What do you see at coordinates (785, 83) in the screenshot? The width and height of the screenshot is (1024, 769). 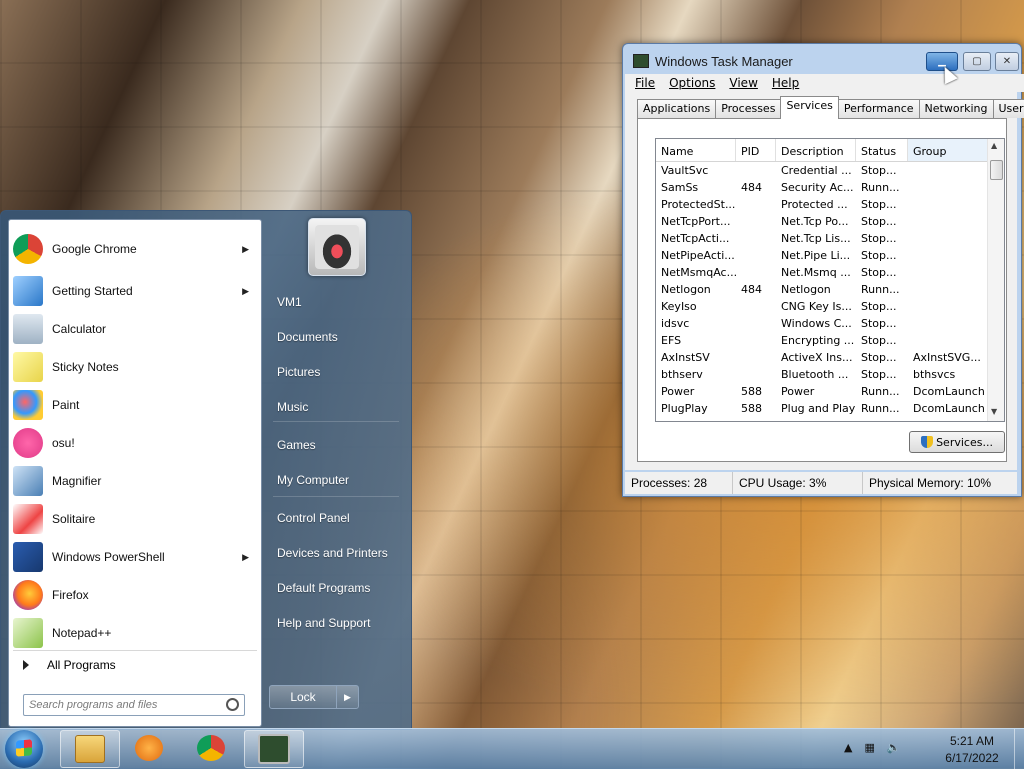 I see `menu-help: Help` at bounding box center [785, 83].